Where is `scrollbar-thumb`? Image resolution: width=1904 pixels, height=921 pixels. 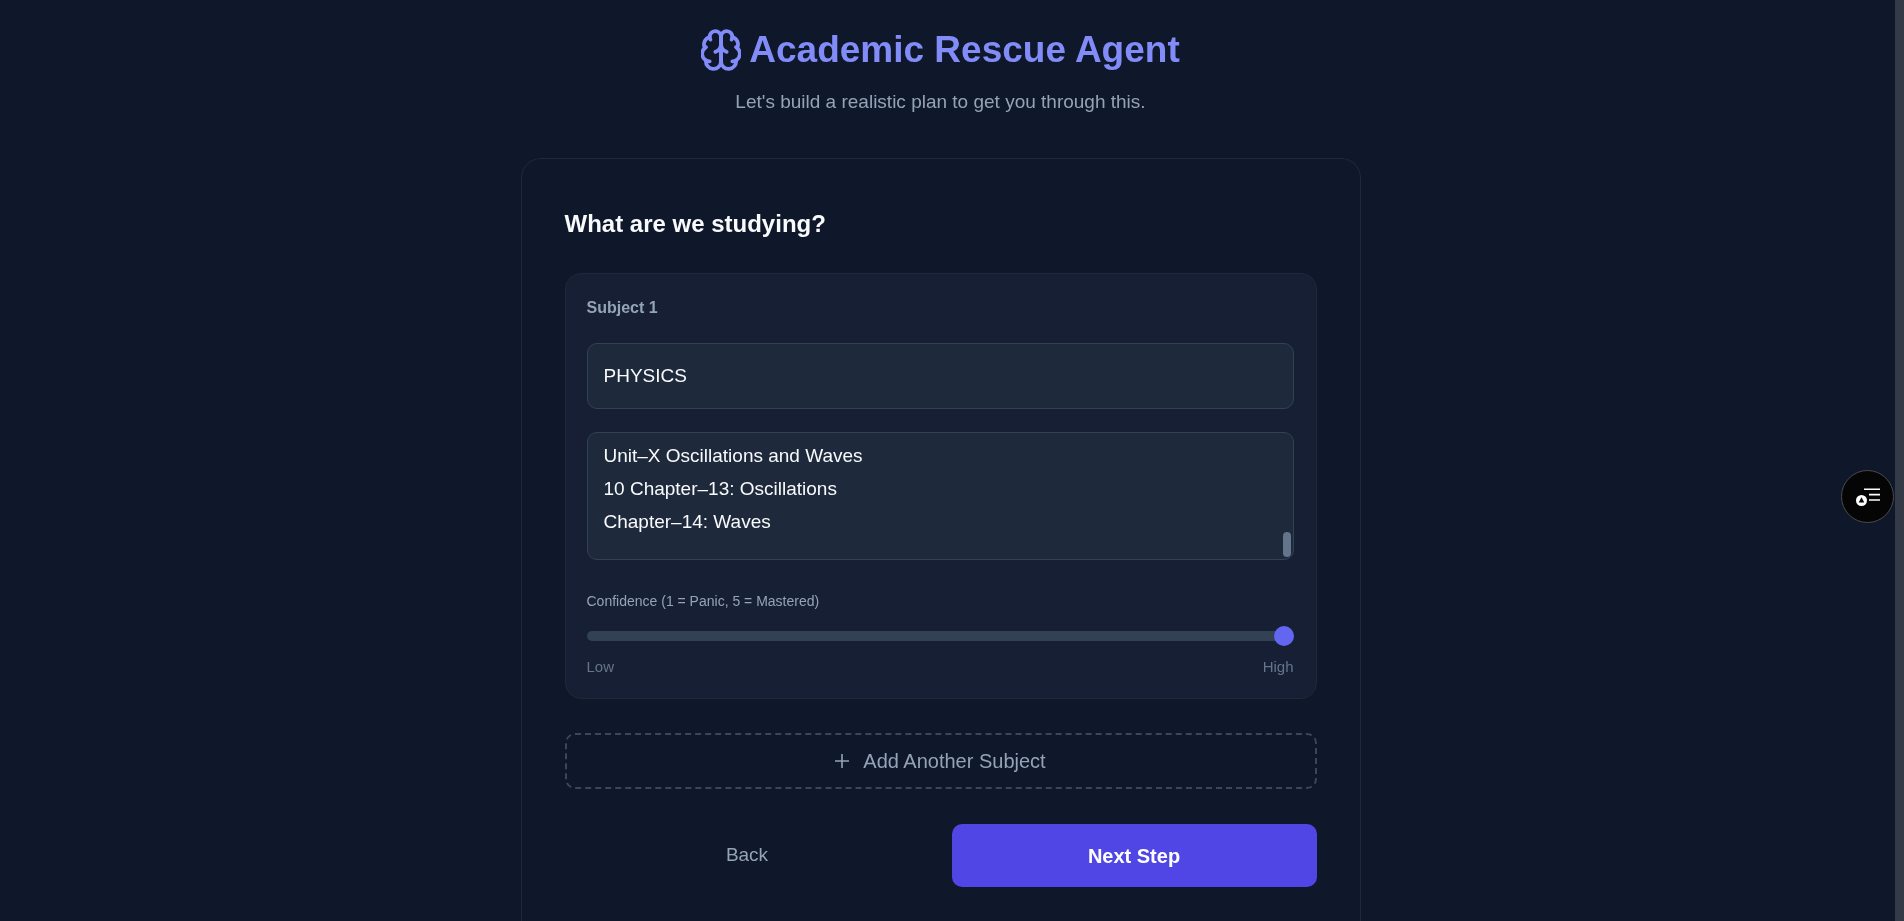 scrollbar-thumb is located at coordinates (1286, 544).